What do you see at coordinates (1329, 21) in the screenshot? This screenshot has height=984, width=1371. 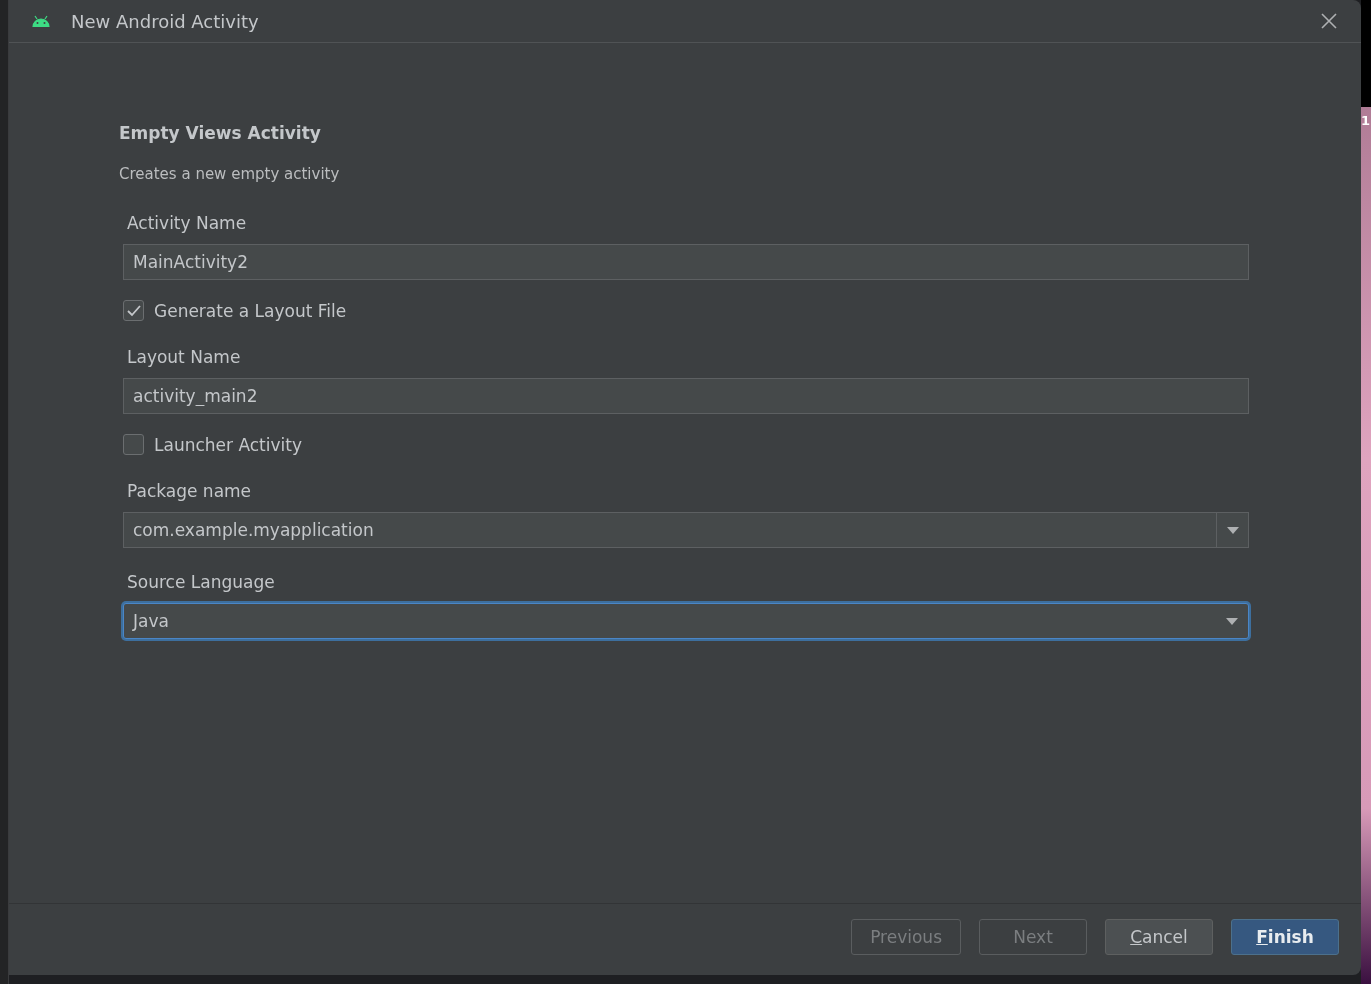 I see `close-button` at bounding box center [1329, 21].